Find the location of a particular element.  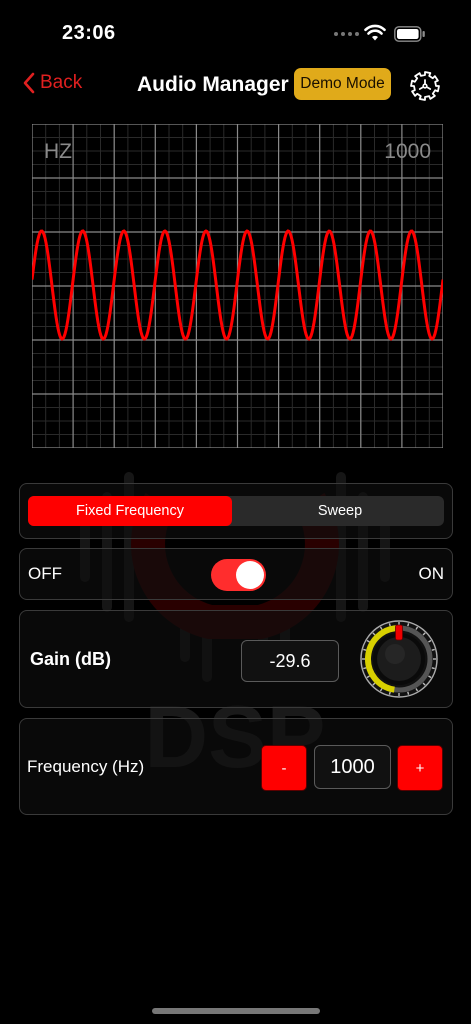

mode-panel: Fixed Frequency Sweep is located at coordinates (236, 511).